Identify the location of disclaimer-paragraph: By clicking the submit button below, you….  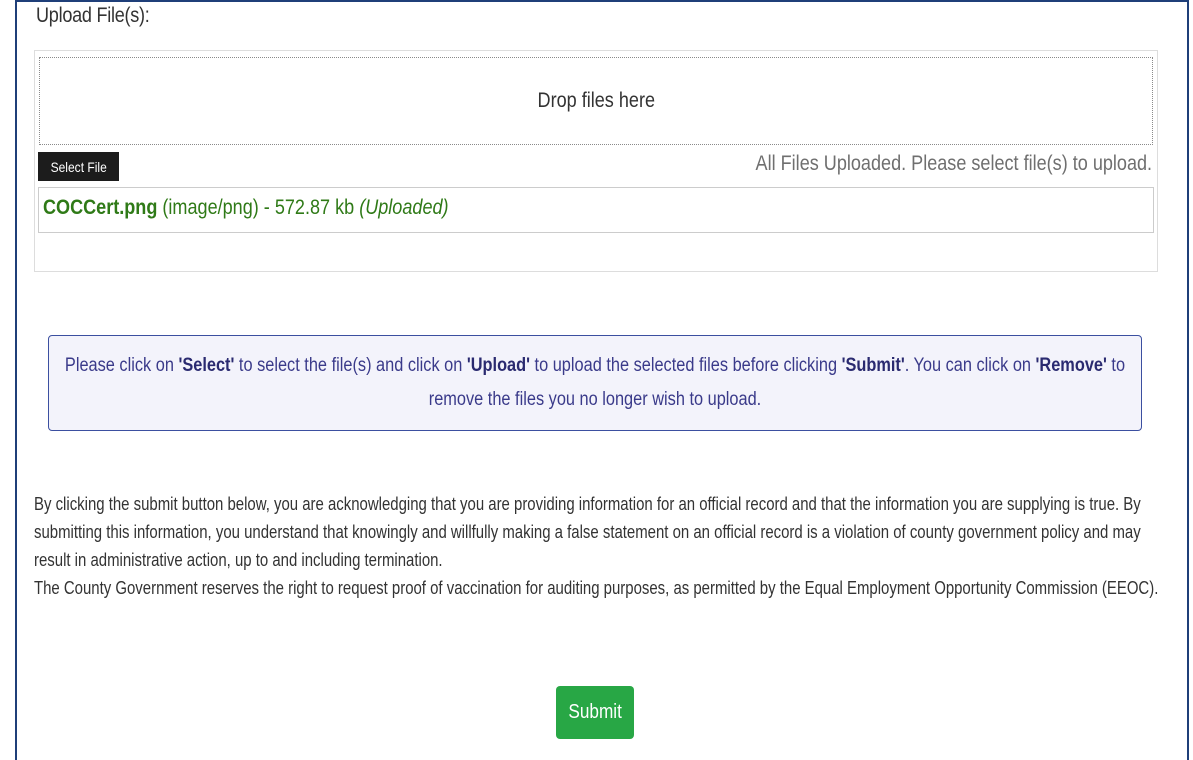
(587, 532).